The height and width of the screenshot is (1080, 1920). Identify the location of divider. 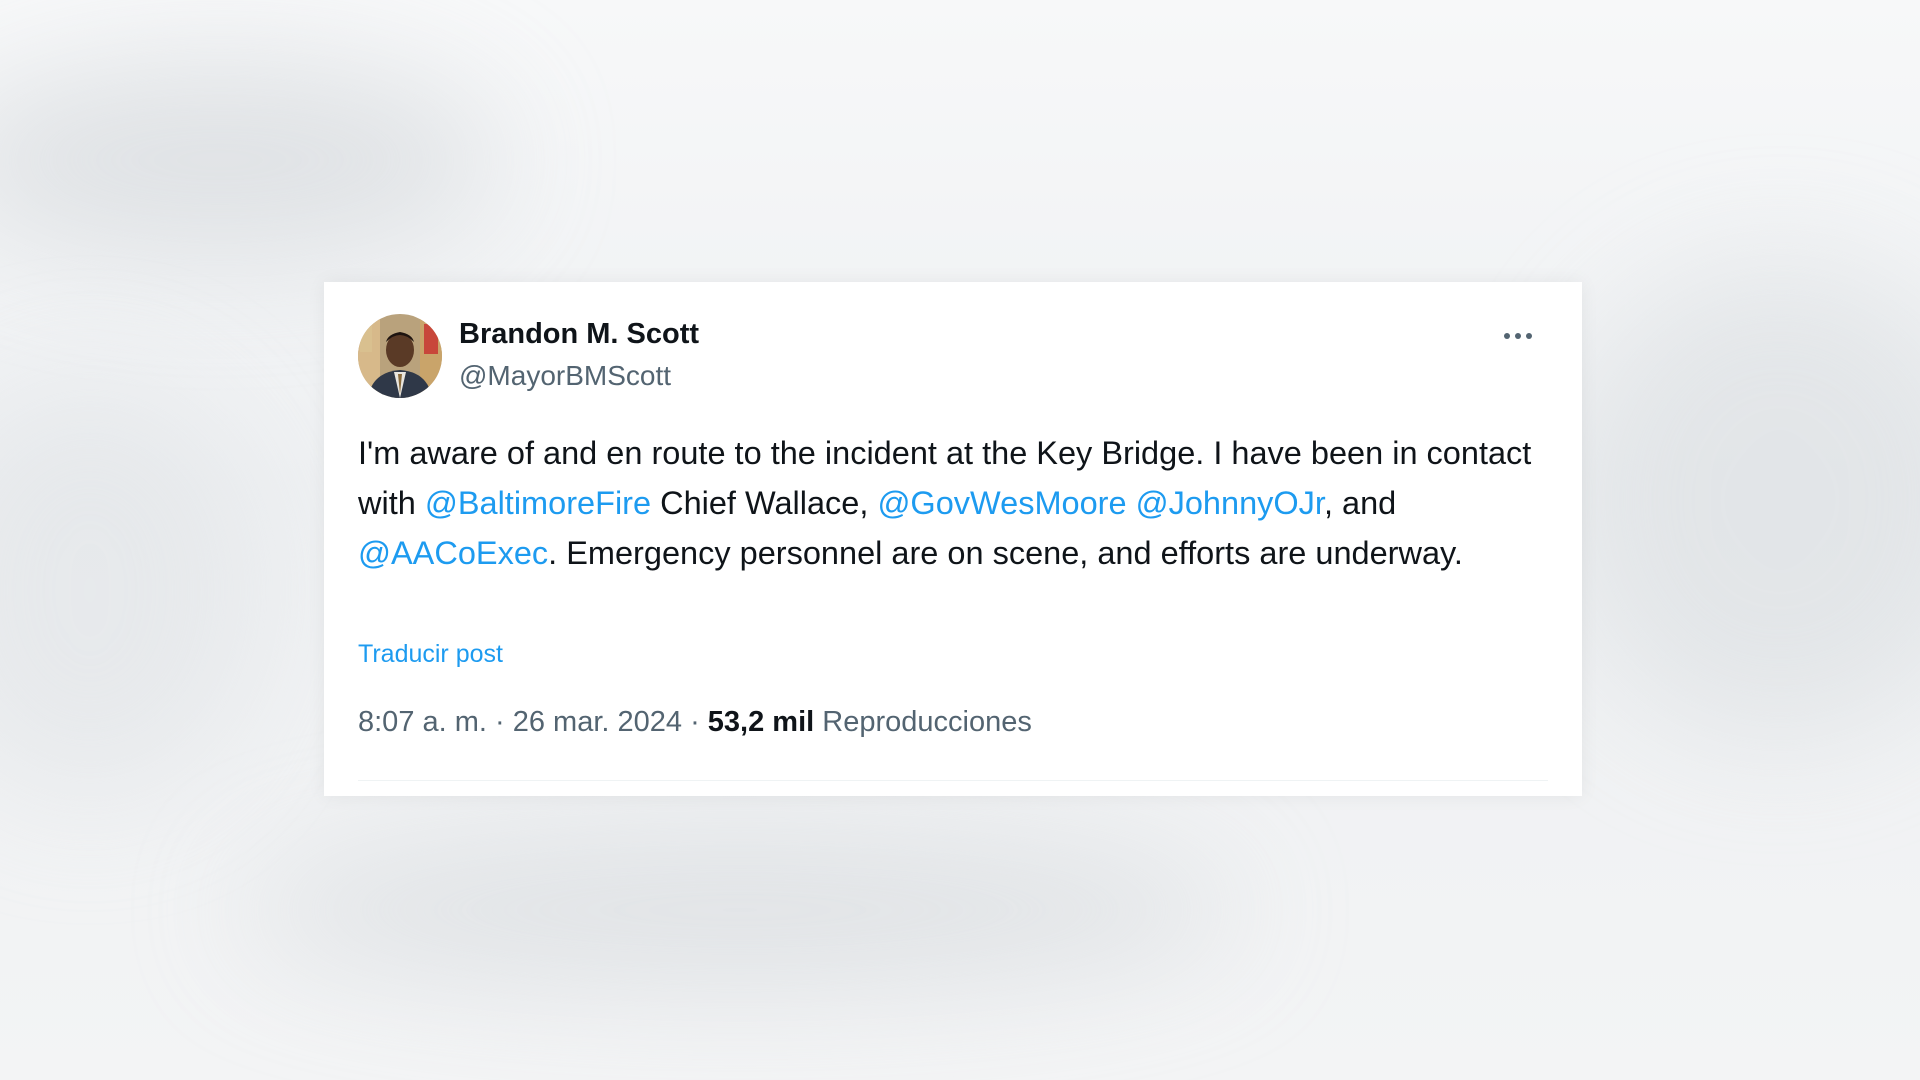
(953, 780).